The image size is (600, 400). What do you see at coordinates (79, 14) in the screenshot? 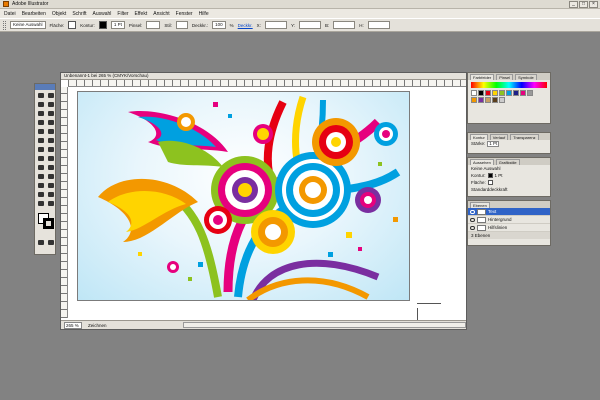
I see `menu-schrift: Schrift` at bounding box center [79, 14].